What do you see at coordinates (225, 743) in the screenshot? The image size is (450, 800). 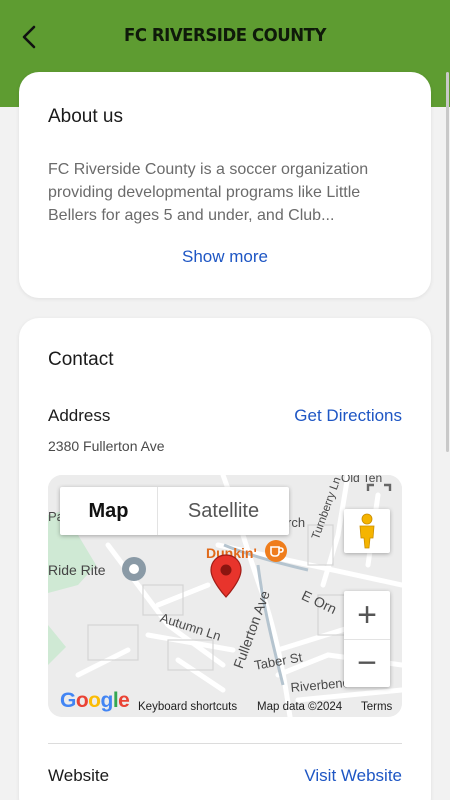 I see `divider` at bounding box center [225, 743].